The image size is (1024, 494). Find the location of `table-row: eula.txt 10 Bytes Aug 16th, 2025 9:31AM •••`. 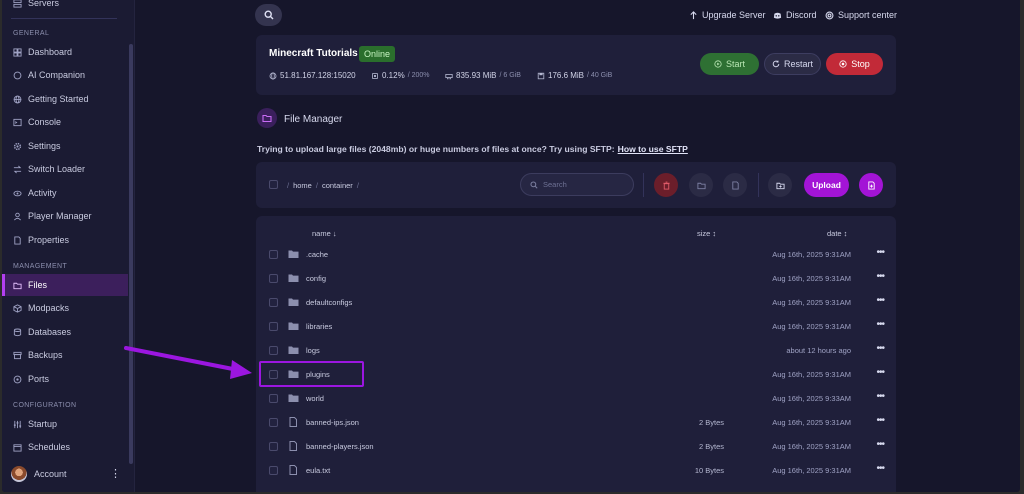

table-row: eula.txt 10 Bytes Aug 16th, 2025 9:31AM ••• is located at coordinates (576, 470).